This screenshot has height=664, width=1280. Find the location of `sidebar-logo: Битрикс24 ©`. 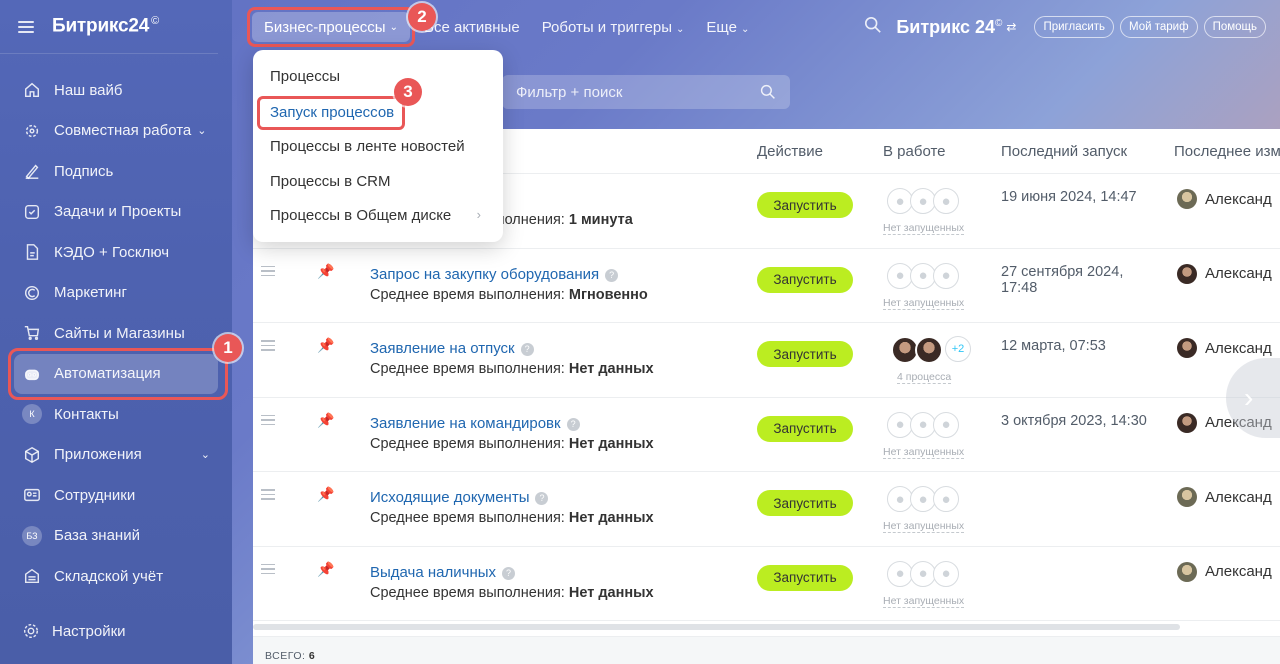

sidebar-logo: Битрикс24 © is located at coordinates (105, 26).